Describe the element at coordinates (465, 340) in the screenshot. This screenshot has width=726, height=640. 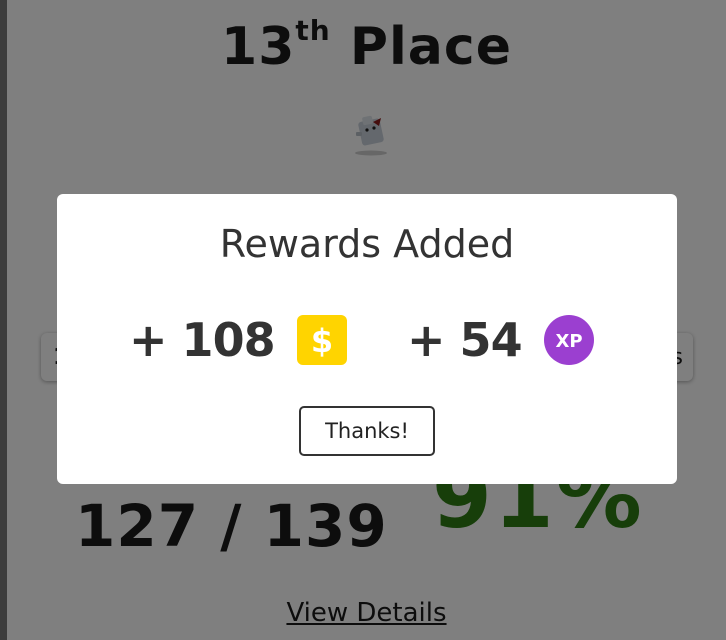
I see `xp-amount: + 54` at that location.